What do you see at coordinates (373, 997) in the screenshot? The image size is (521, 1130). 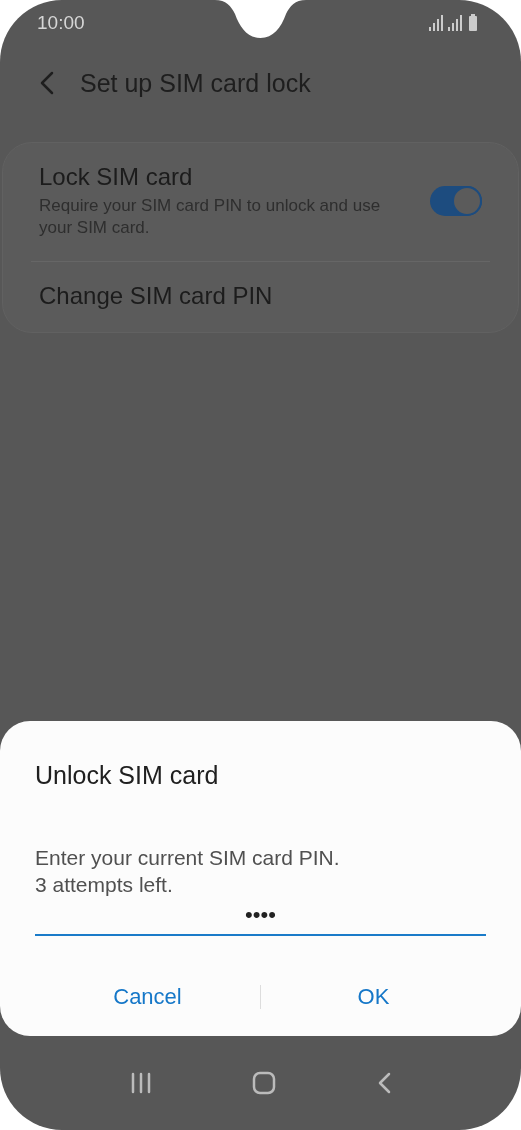 I see `dialog-button: OK` at bounding box center [373, 997].